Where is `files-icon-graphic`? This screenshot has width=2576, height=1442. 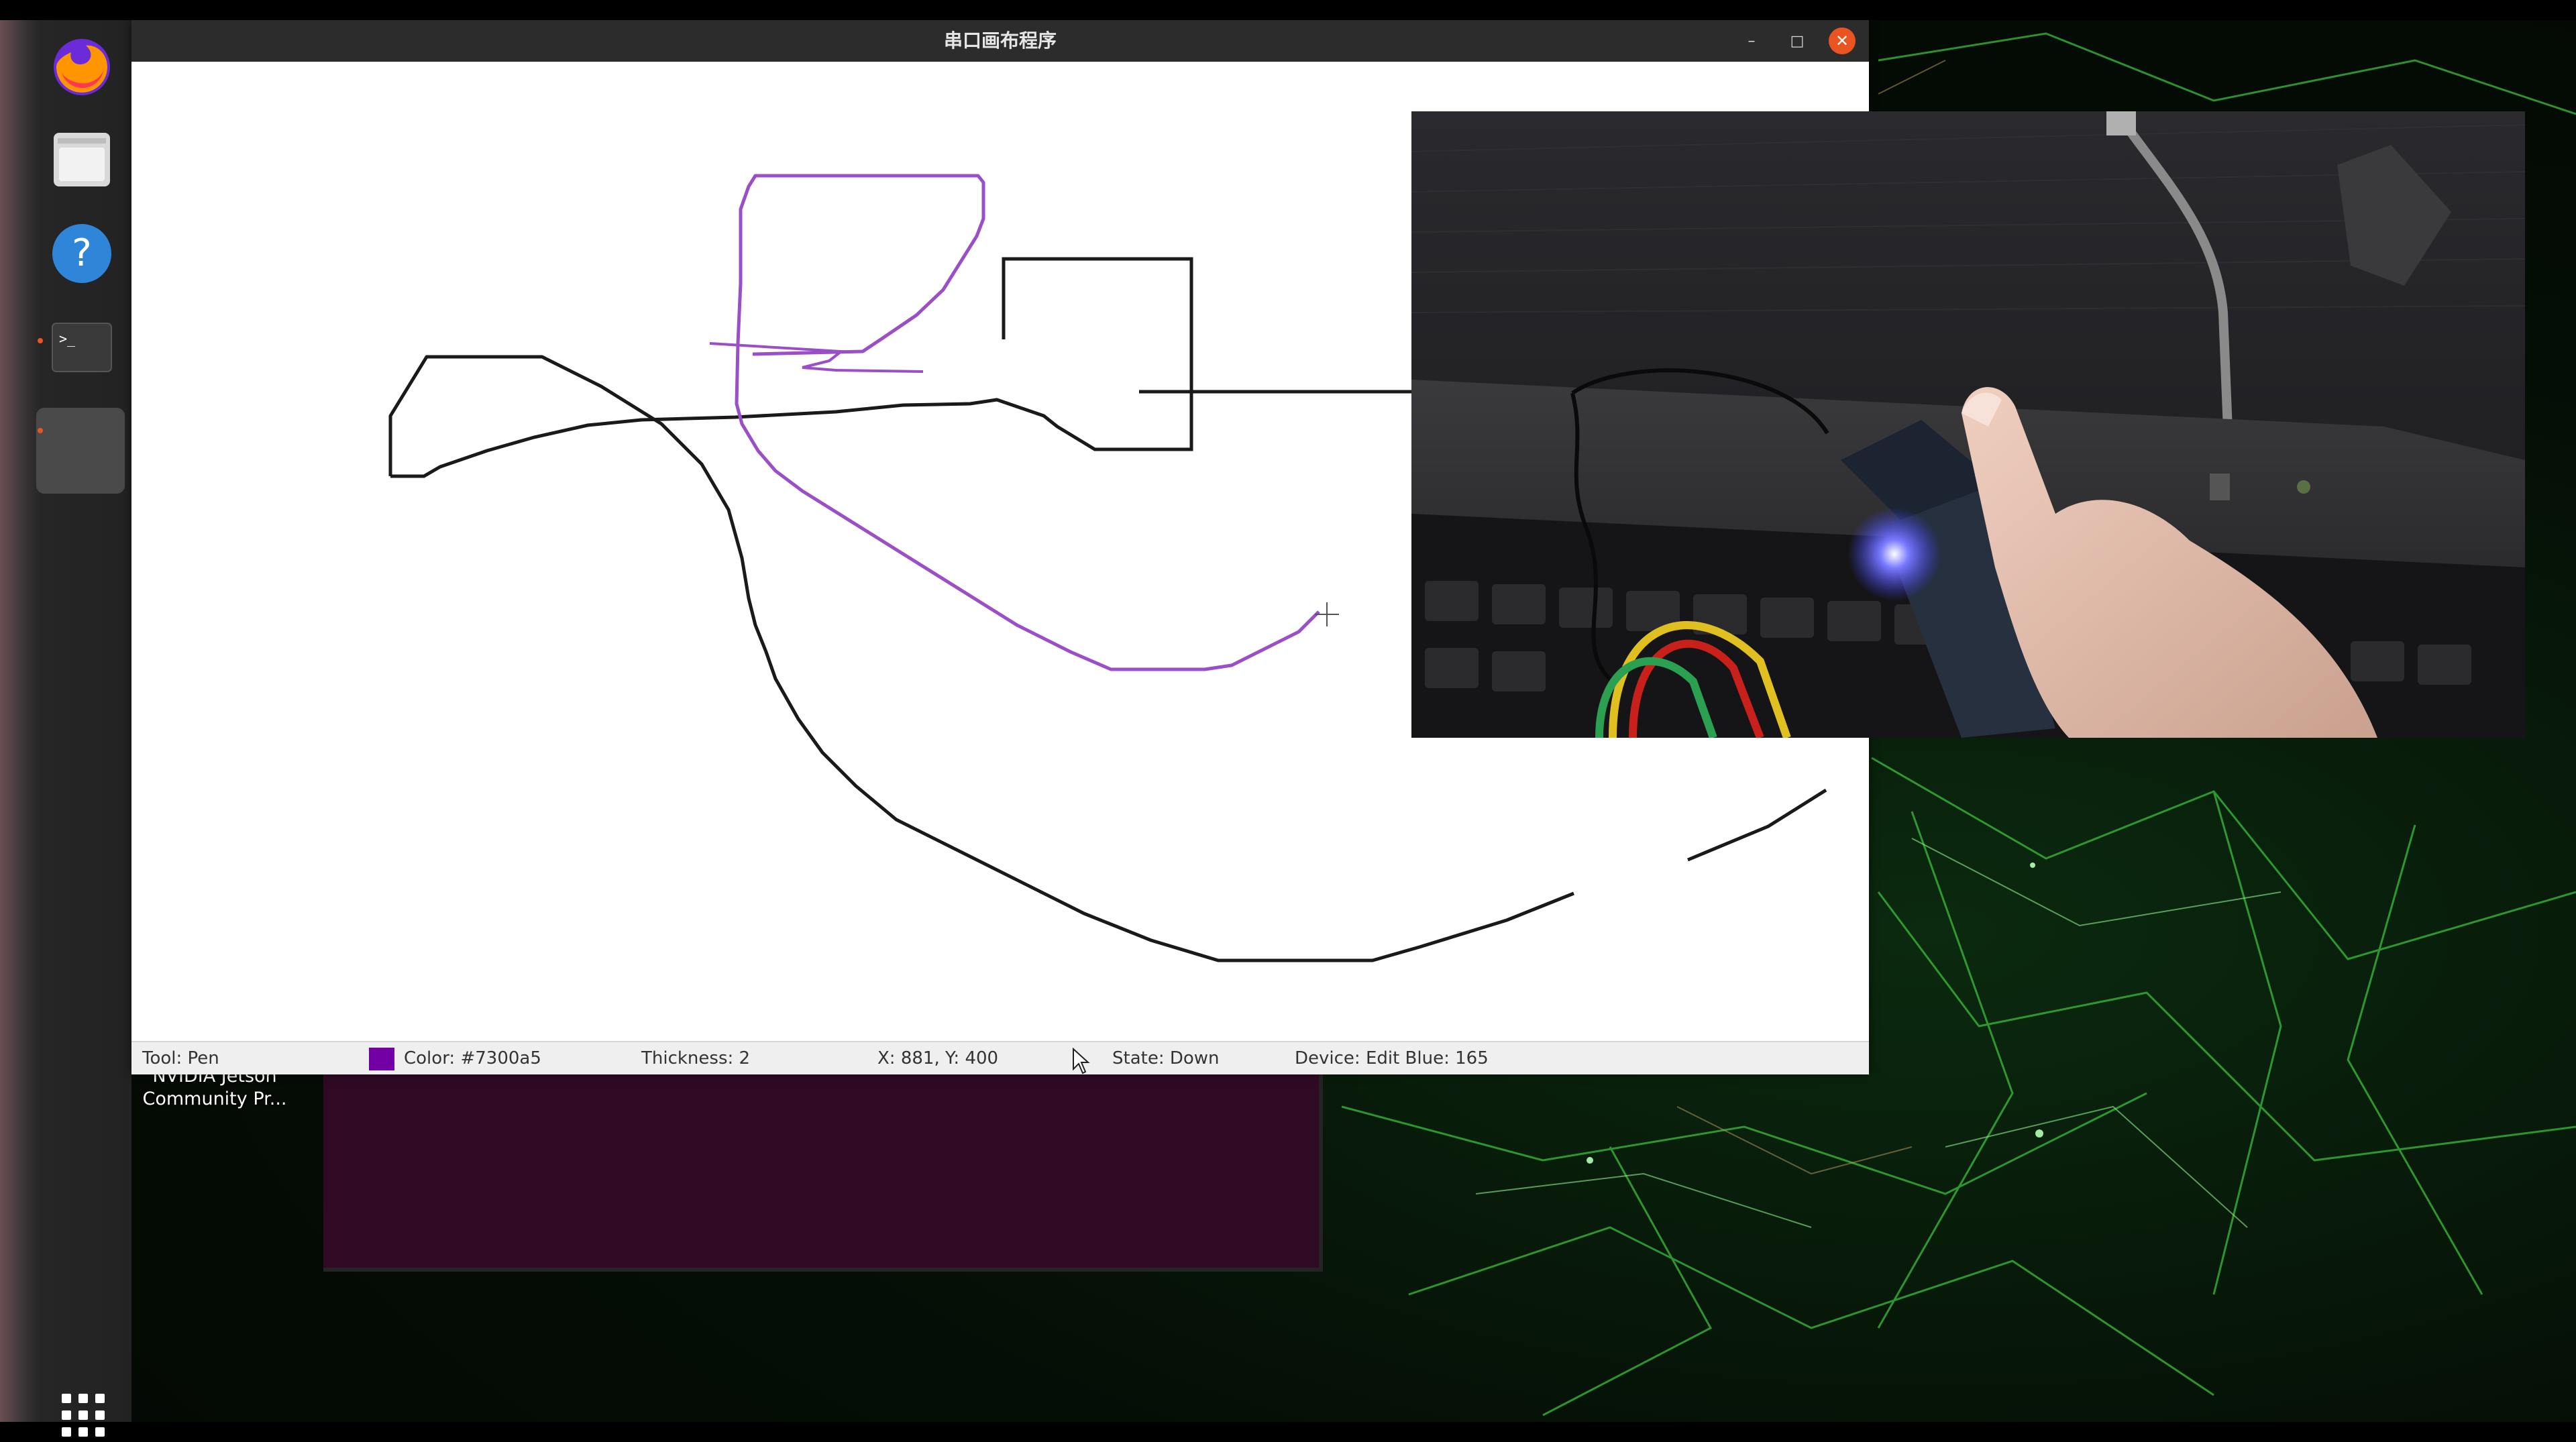 files-icon-graphic is located at coordinates (82, 159).